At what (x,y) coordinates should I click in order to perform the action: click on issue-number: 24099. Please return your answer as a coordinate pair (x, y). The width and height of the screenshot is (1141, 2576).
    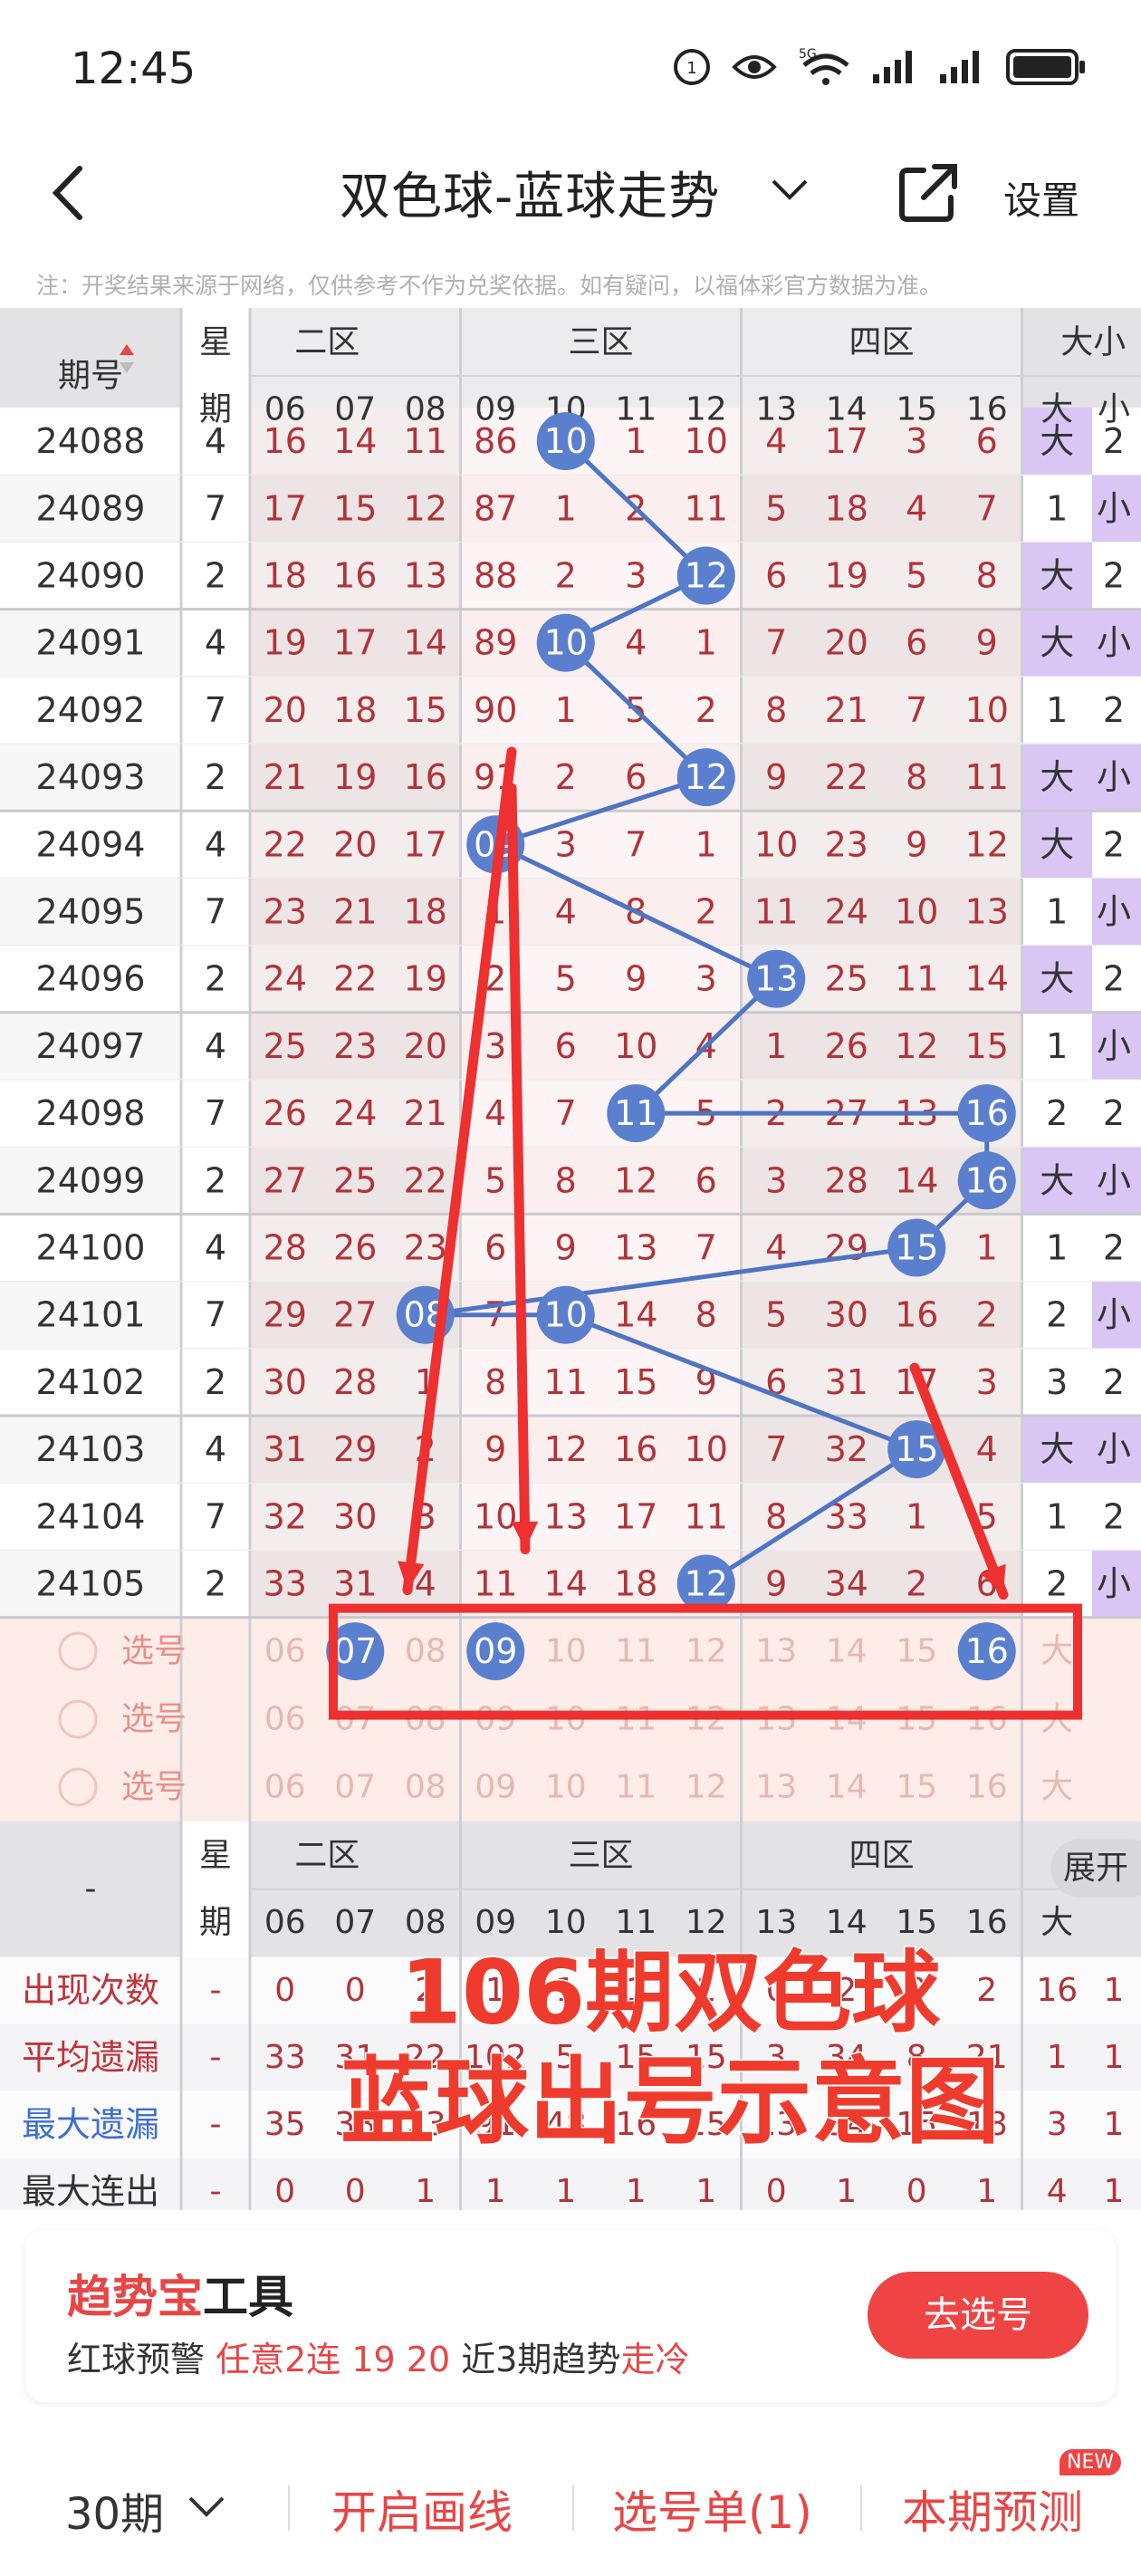
    Looking at the image, I should click on (91, 1180).